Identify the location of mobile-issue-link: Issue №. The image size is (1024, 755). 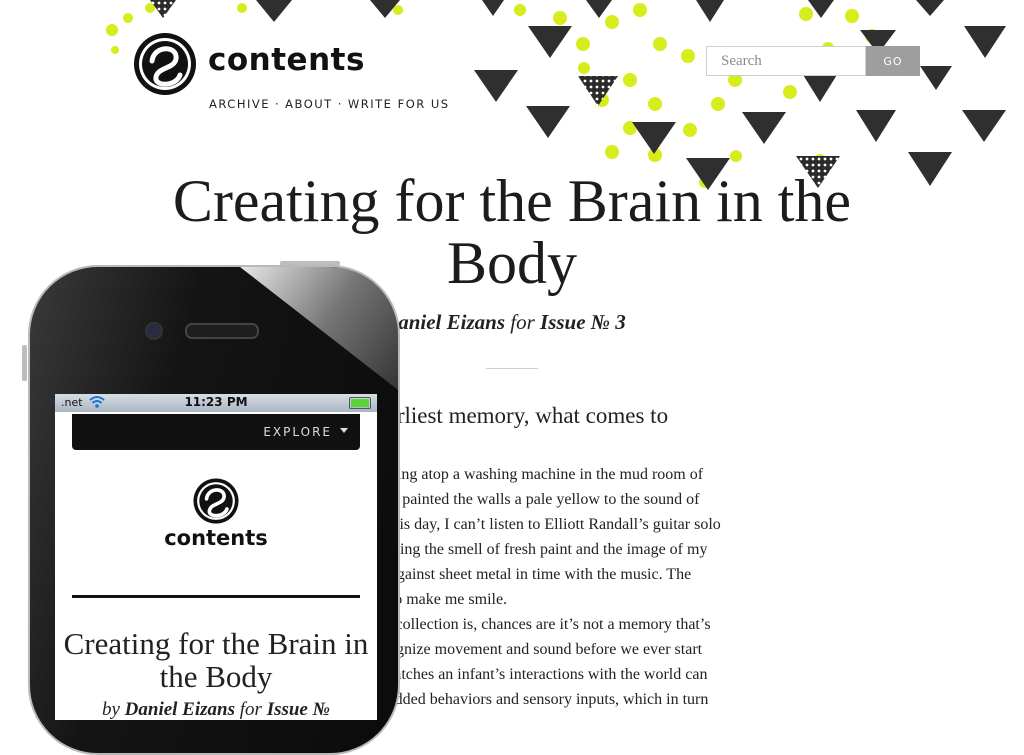
(298, 709).